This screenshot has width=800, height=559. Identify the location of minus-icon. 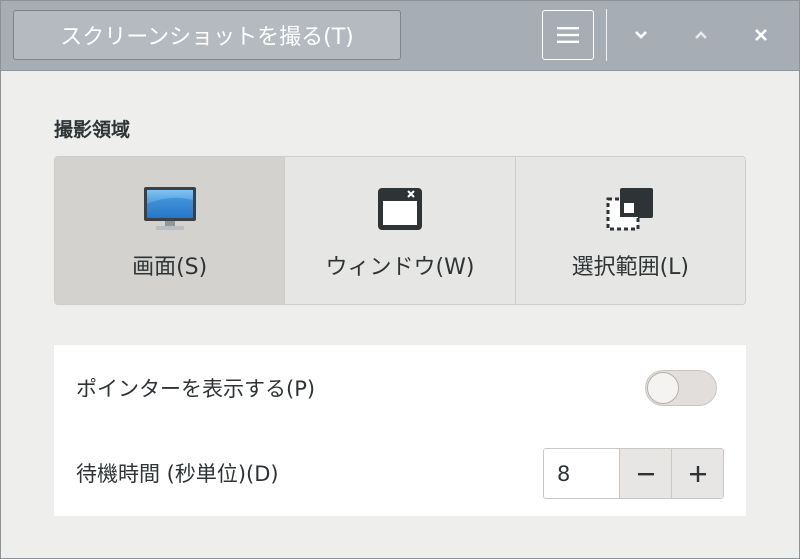
(645, 473).